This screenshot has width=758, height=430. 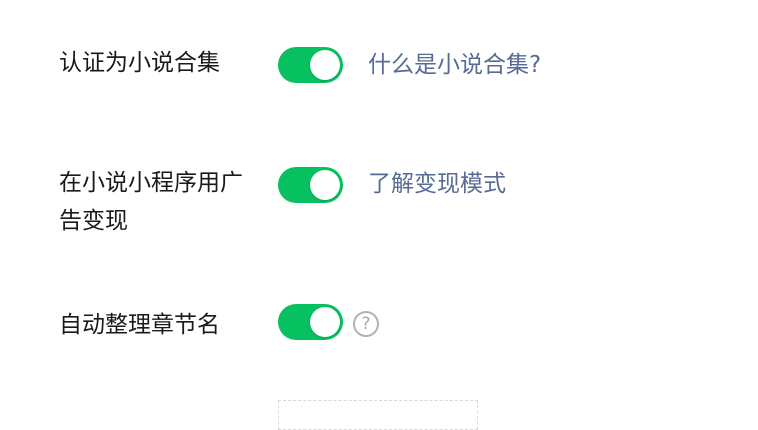 I want to click on setting-label-novel-collection: 认证为小说合集, so click(x=139, y=63).